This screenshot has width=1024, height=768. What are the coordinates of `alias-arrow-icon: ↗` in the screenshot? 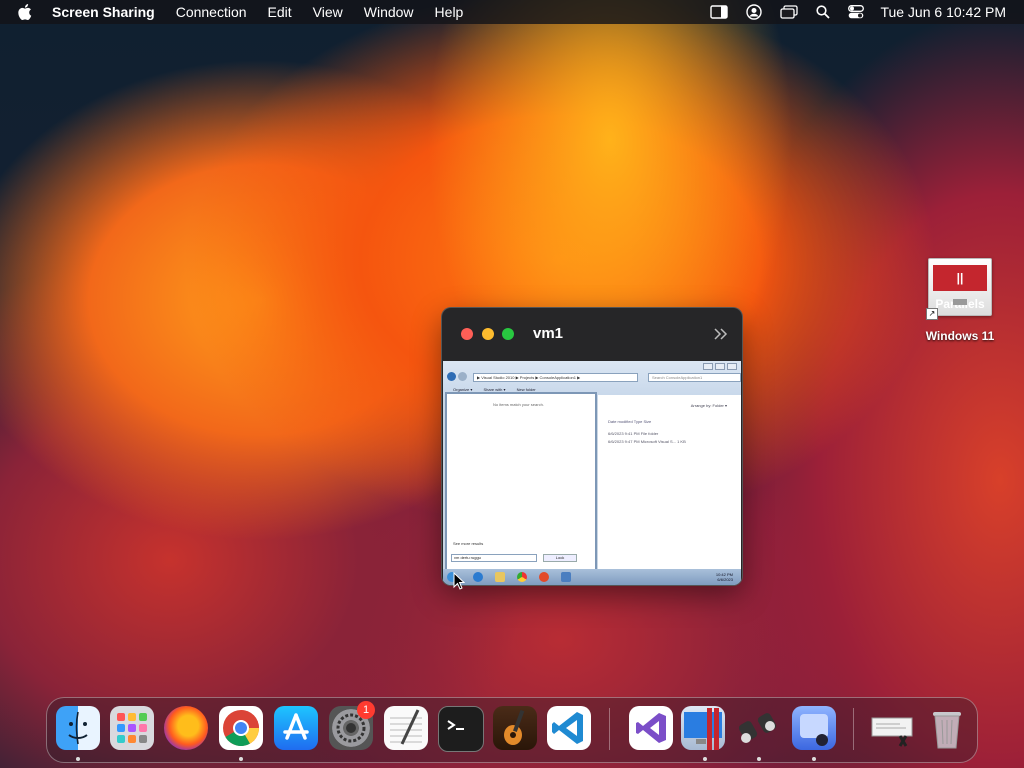 It's located at (932, 314).